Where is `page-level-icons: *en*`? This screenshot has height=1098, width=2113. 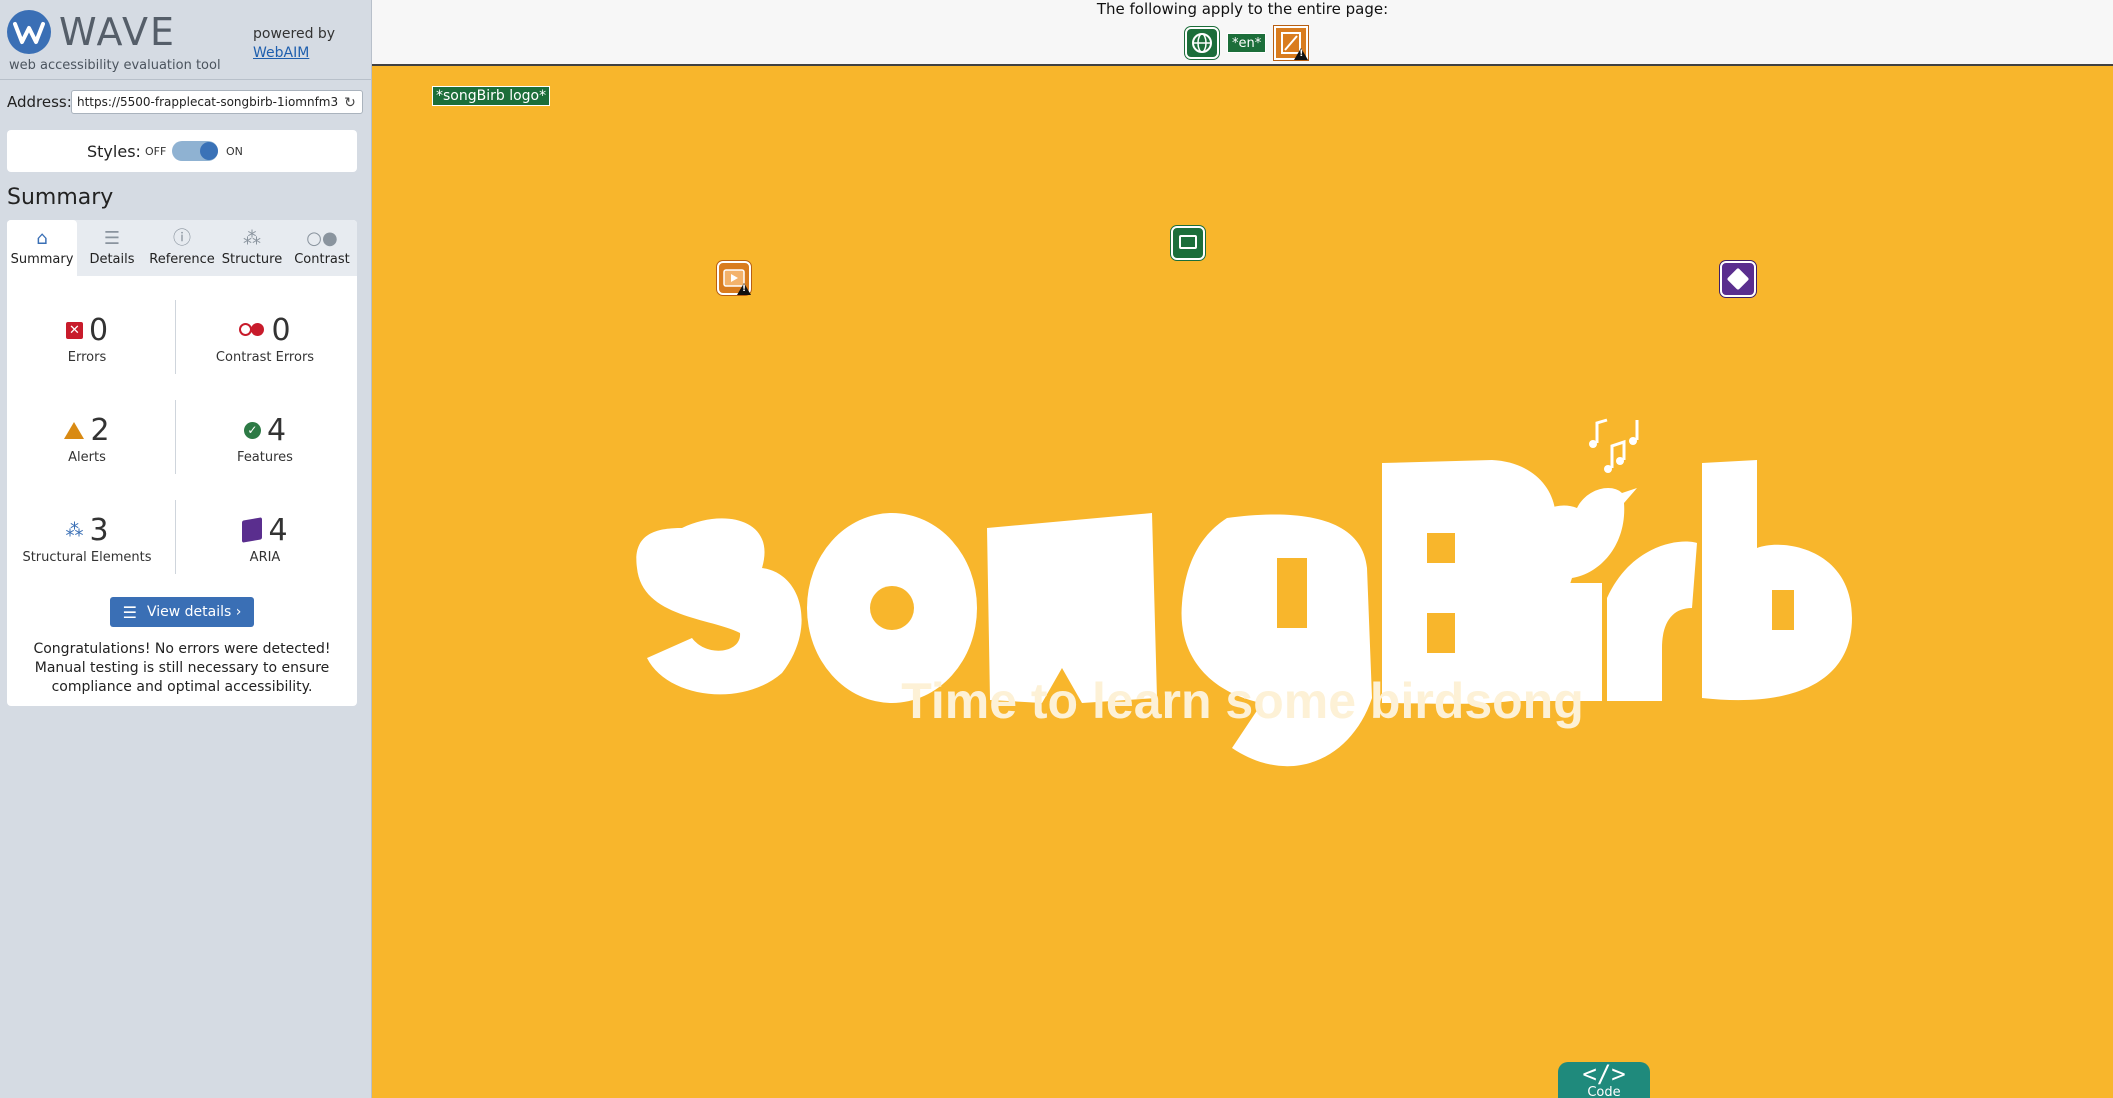
page-level-icons: *en* is located at coordinates (1247, 43).